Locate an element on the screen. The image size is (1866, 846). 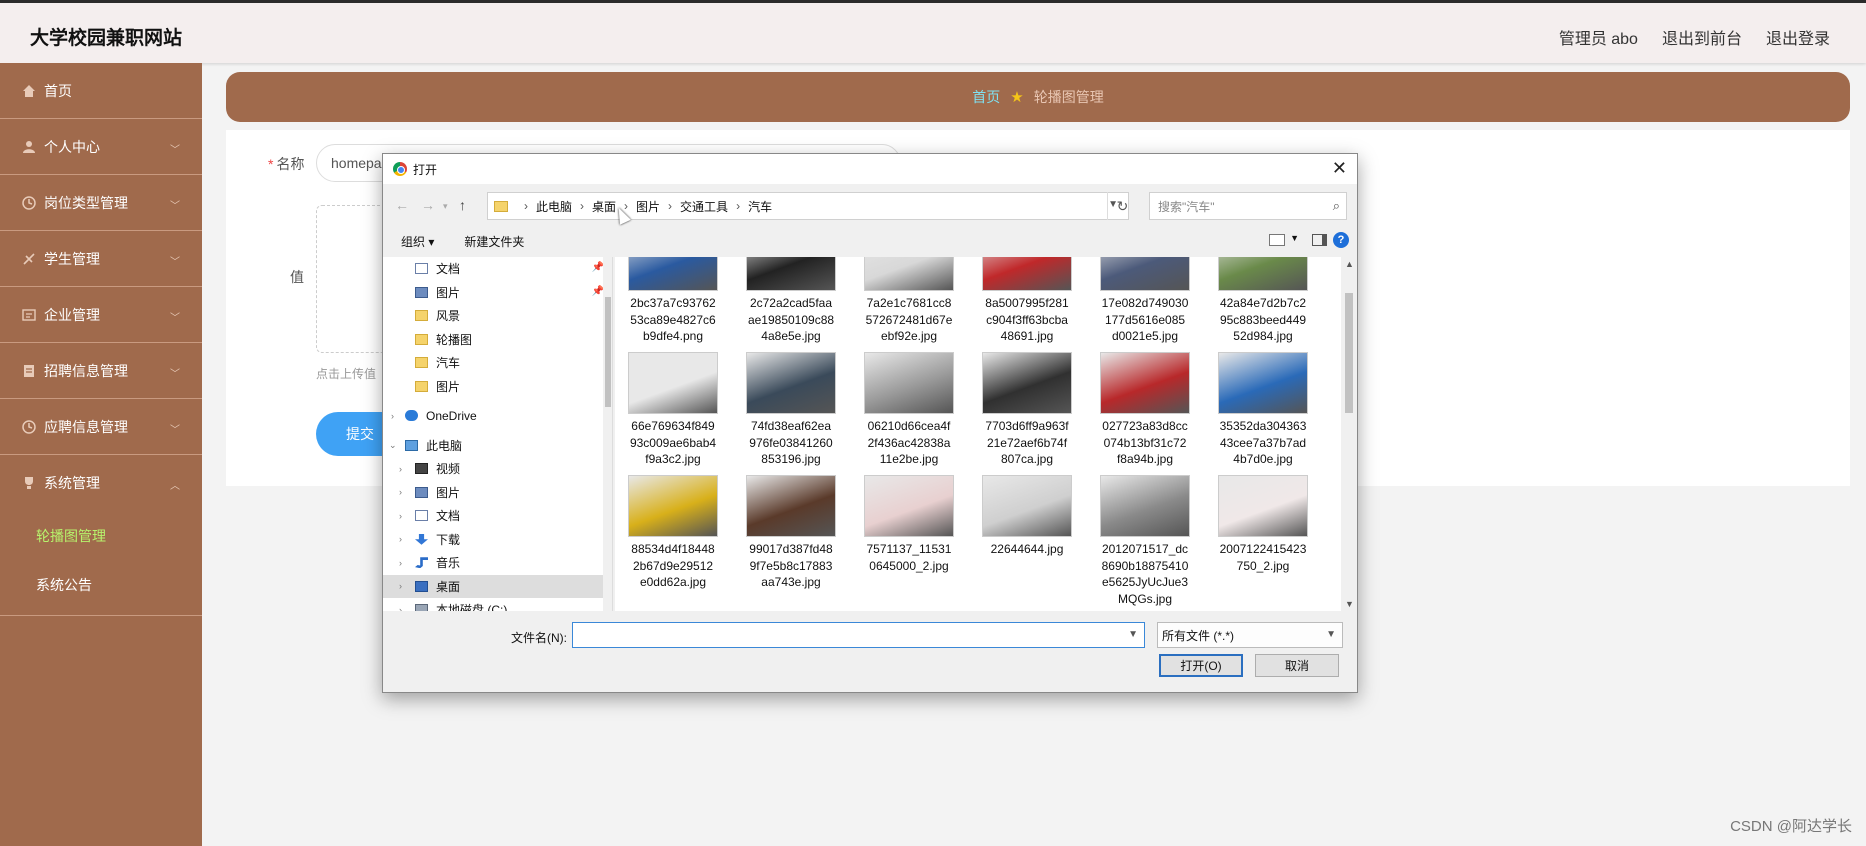
sidebar-subitem-announcements: 系统公告 is located at coordinates (101, 584).